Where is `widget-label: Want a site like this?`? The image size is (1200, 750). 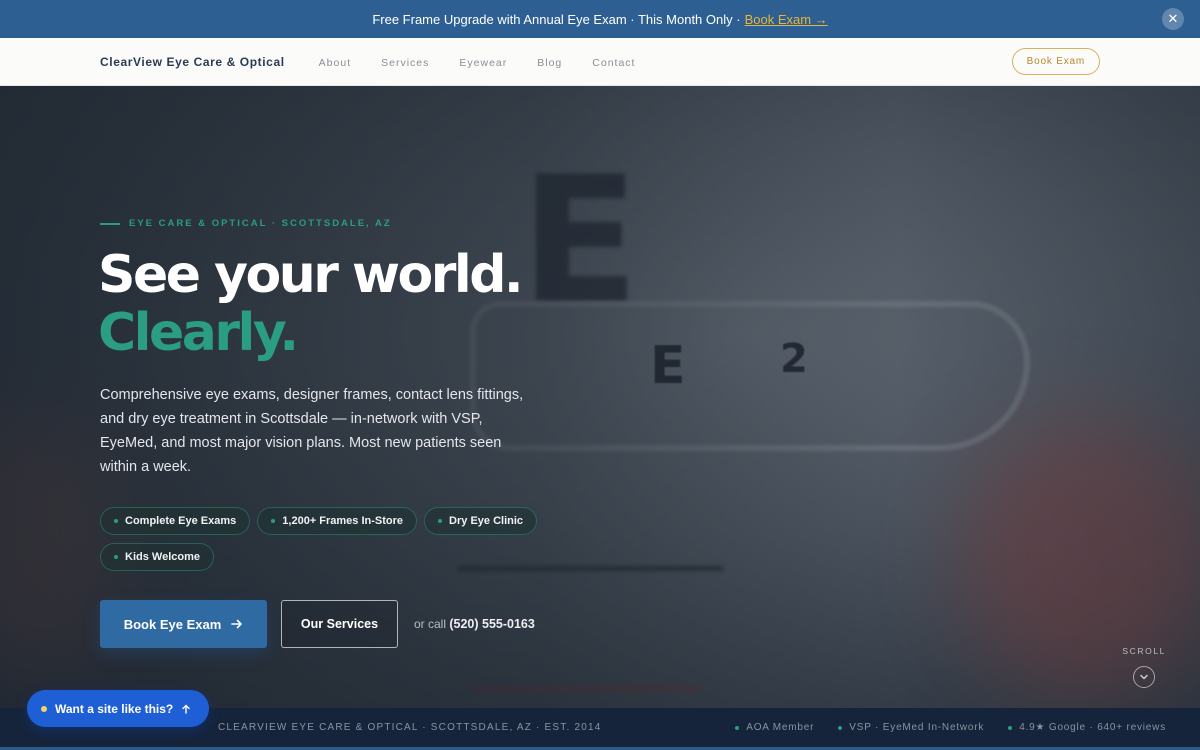
widget-label: Want a site like this? is located at coordinates (114, 708).